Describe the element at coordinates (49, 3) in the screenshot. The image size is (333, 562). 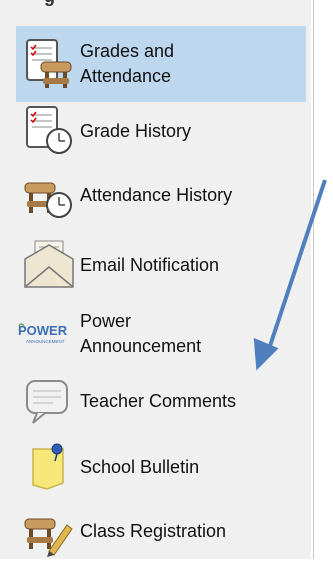
I see `section-title-fragment: g` at that location.